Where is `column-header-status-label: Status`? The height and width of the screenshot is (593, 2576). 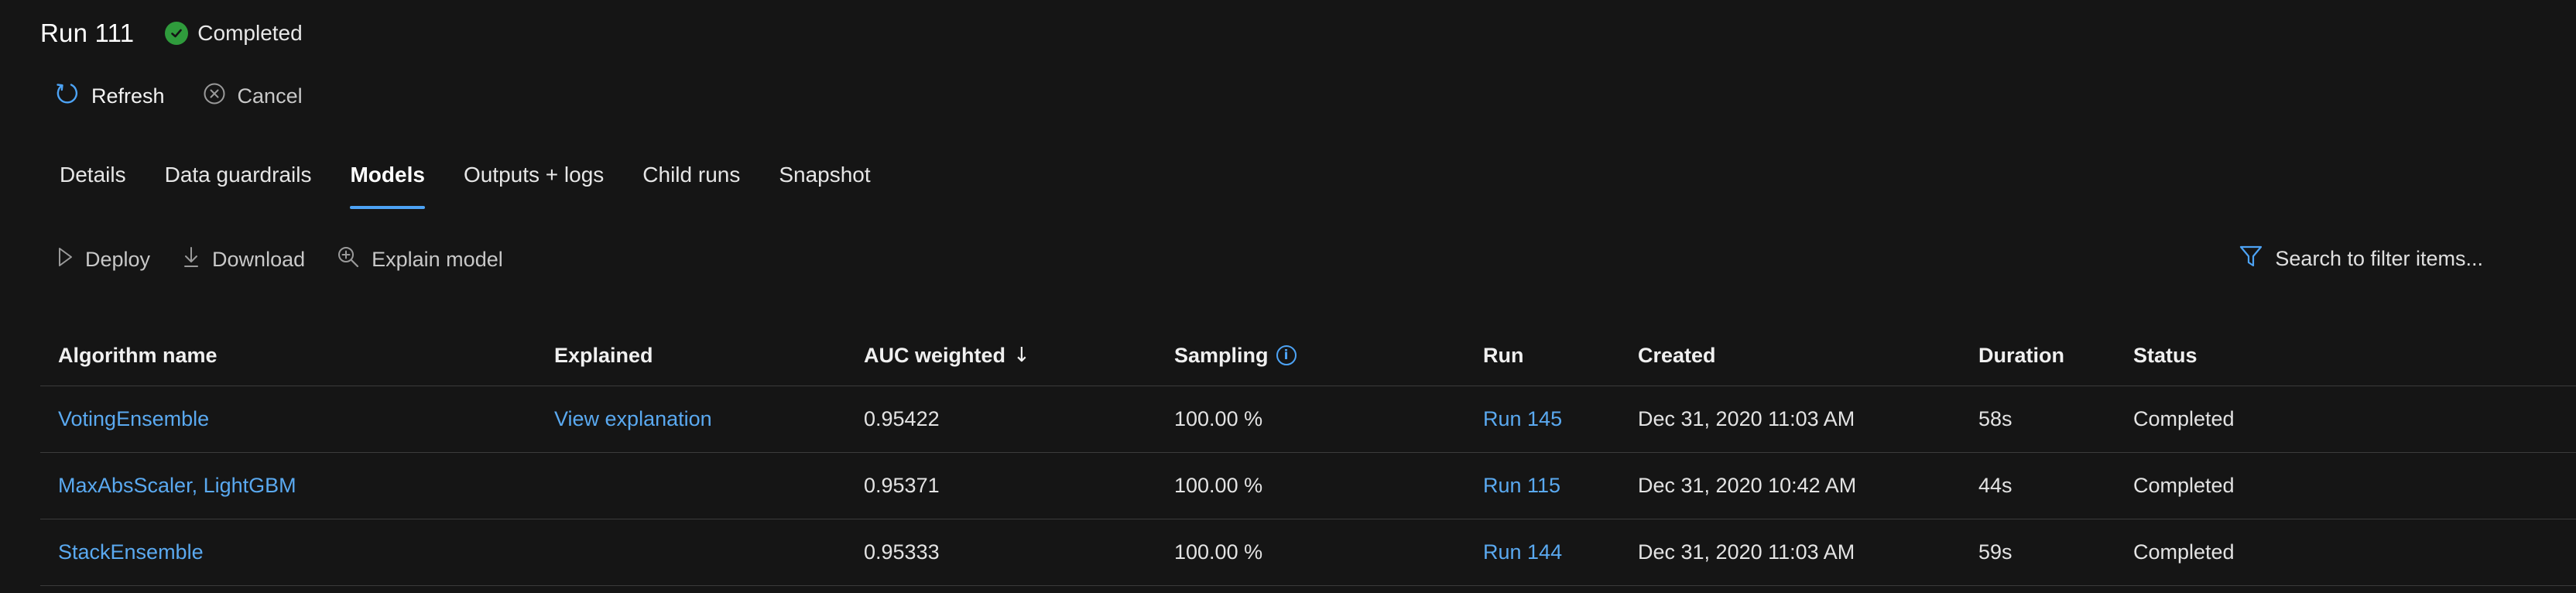
column-header-status-label: Status is located at coordinates (2165, 355).